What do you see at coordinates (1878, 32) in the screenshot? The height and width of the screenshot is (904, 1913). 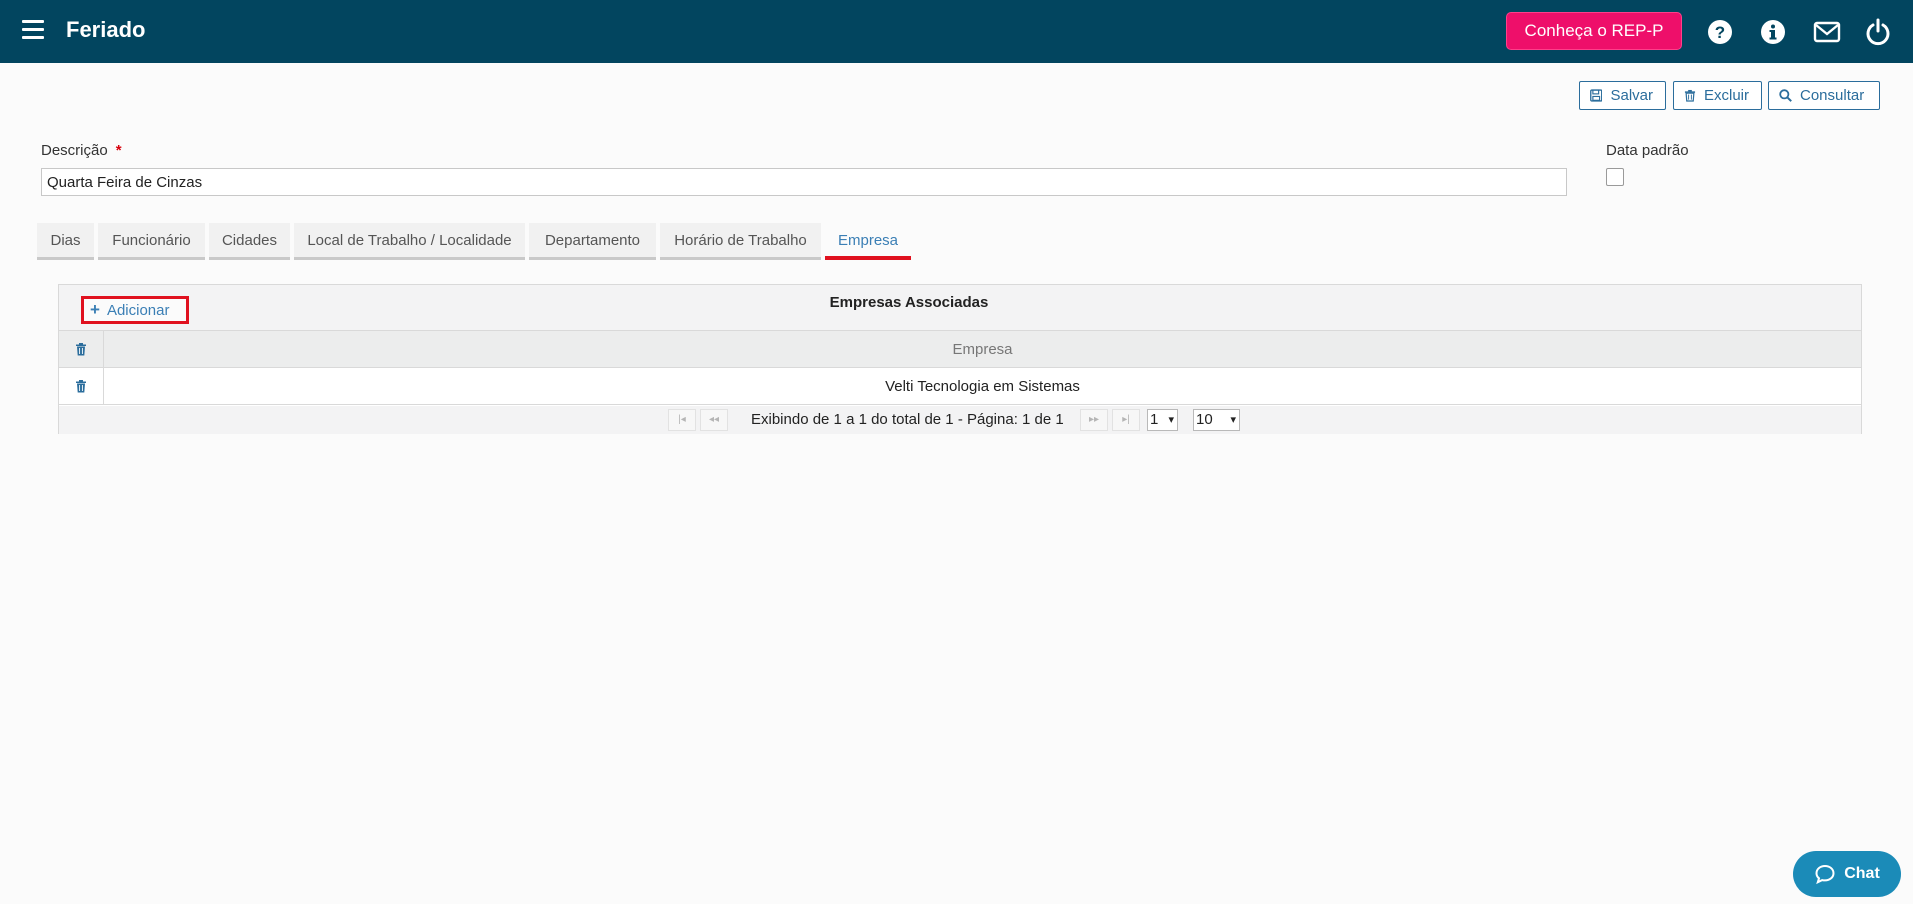 I see `power-icon` at bounding box center [1878, 32].